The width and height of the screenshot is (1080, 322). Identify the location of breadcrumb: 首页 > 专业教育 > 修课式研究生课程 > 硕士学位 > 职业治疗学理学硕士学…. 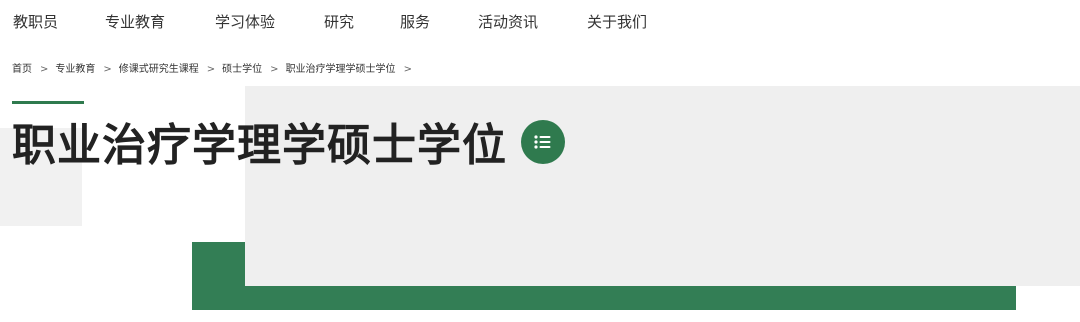
(215, 70).